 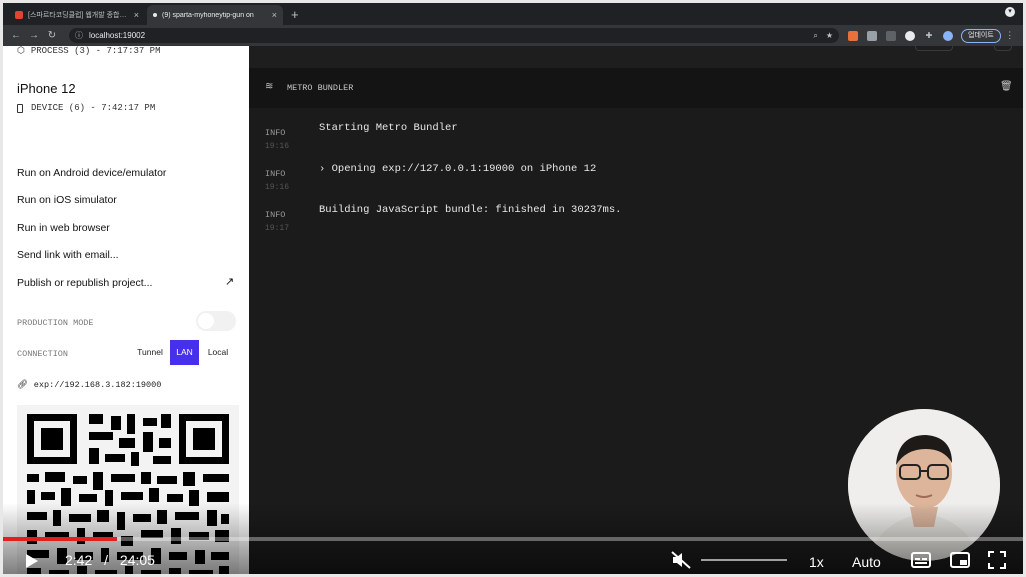 I want to click on production-mode-label: PRODUCTION MODE, so click(x=55, y=323).